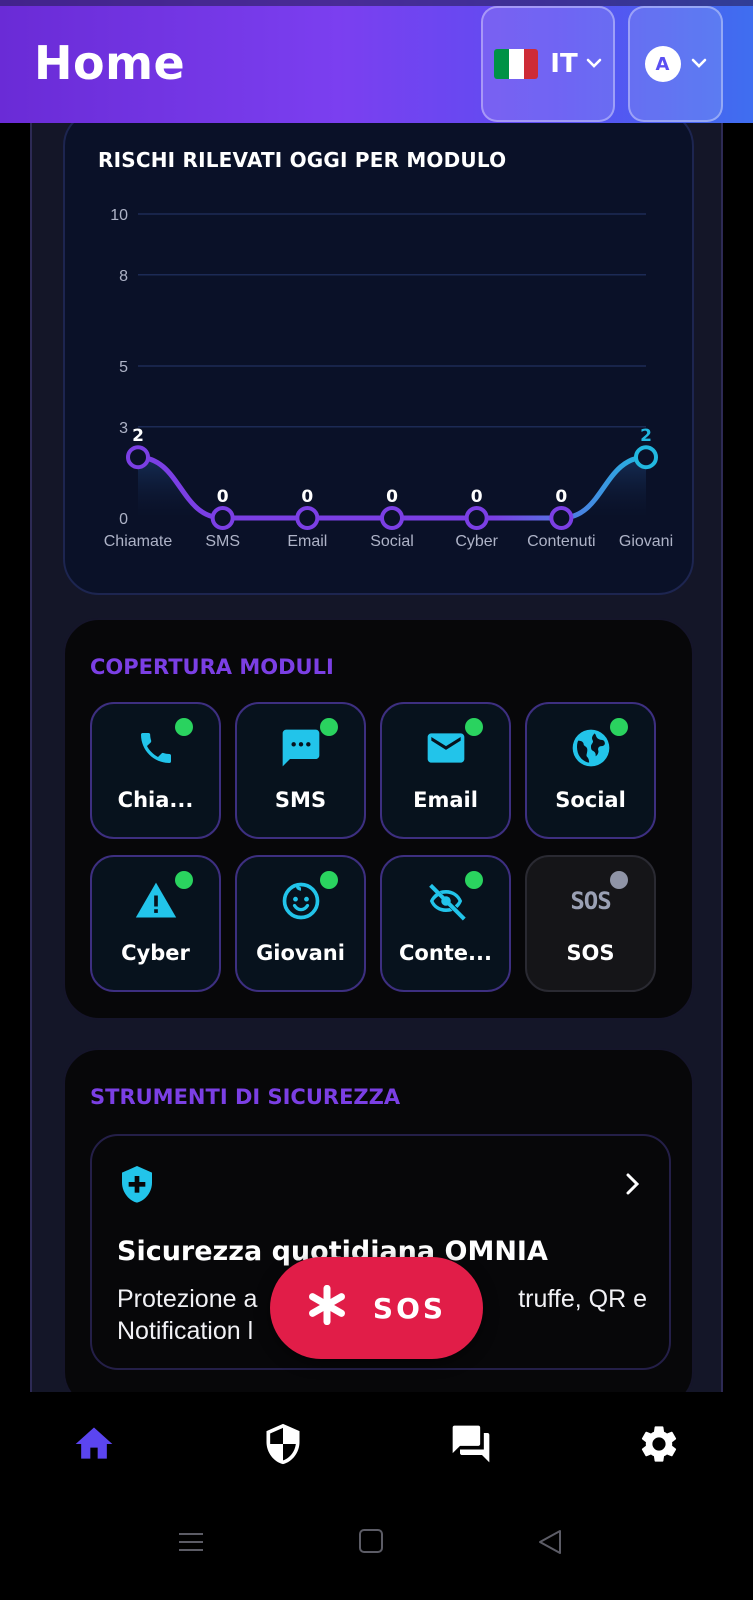 Image resolution: width=753 pixels, height=1600 pixels. Describe the element at coordinates (137, 1188) in the screenshot. I see `shield-plus-icon` at that location.